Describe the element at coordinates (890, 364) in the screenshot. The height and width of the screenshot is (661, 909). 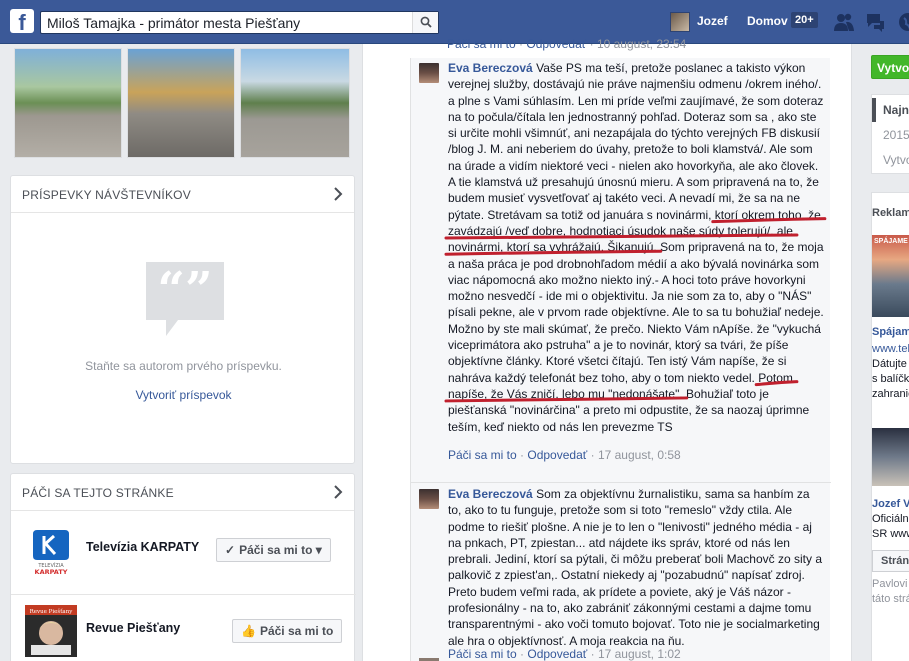
I see `ad-text: Dátujte j` at that location.